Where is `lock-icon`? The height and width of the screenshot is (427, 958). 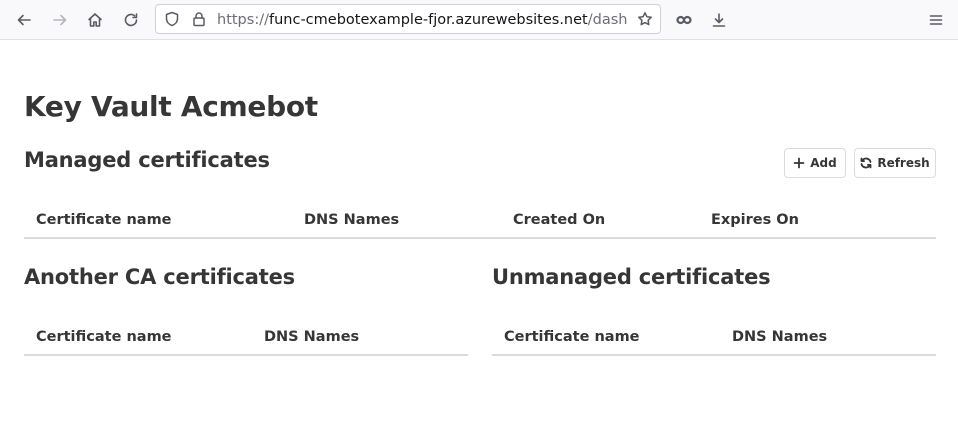 lock-icon is located at coordinates (199, 19).